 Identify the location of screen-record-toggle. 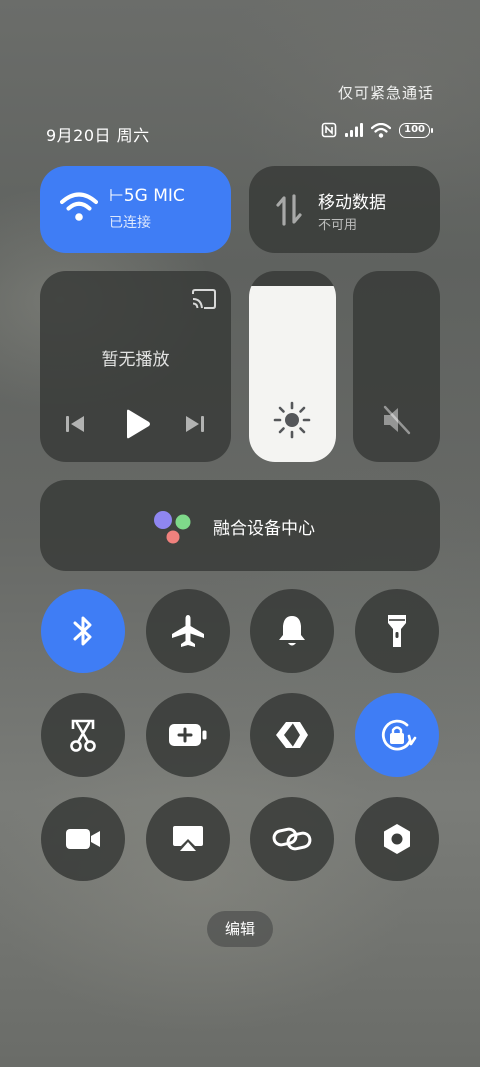
(83, 839).